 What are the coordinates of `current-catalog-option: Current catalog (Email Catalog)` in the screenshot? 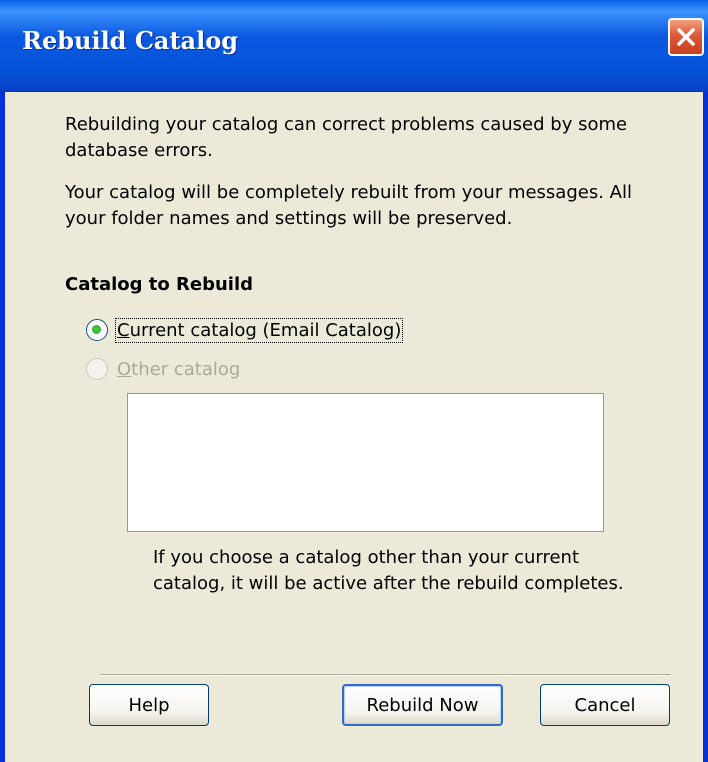 It's located at (245, 330).